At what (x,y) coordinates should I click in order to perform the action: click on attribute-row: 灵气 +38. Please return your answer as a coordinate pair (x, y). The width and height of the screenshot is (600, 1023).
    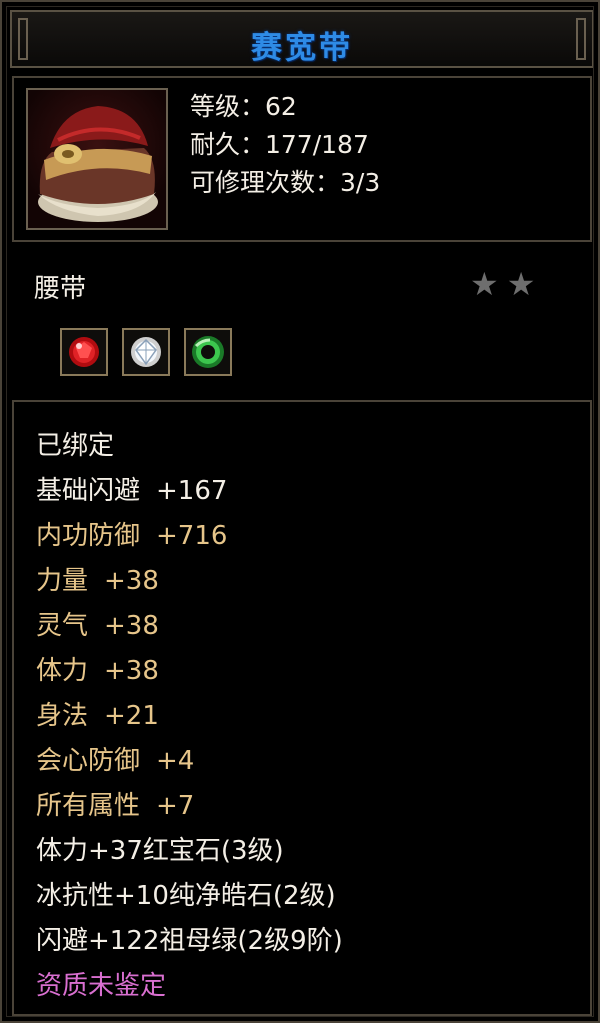
    Looking at the image, I should click on (97, 626).